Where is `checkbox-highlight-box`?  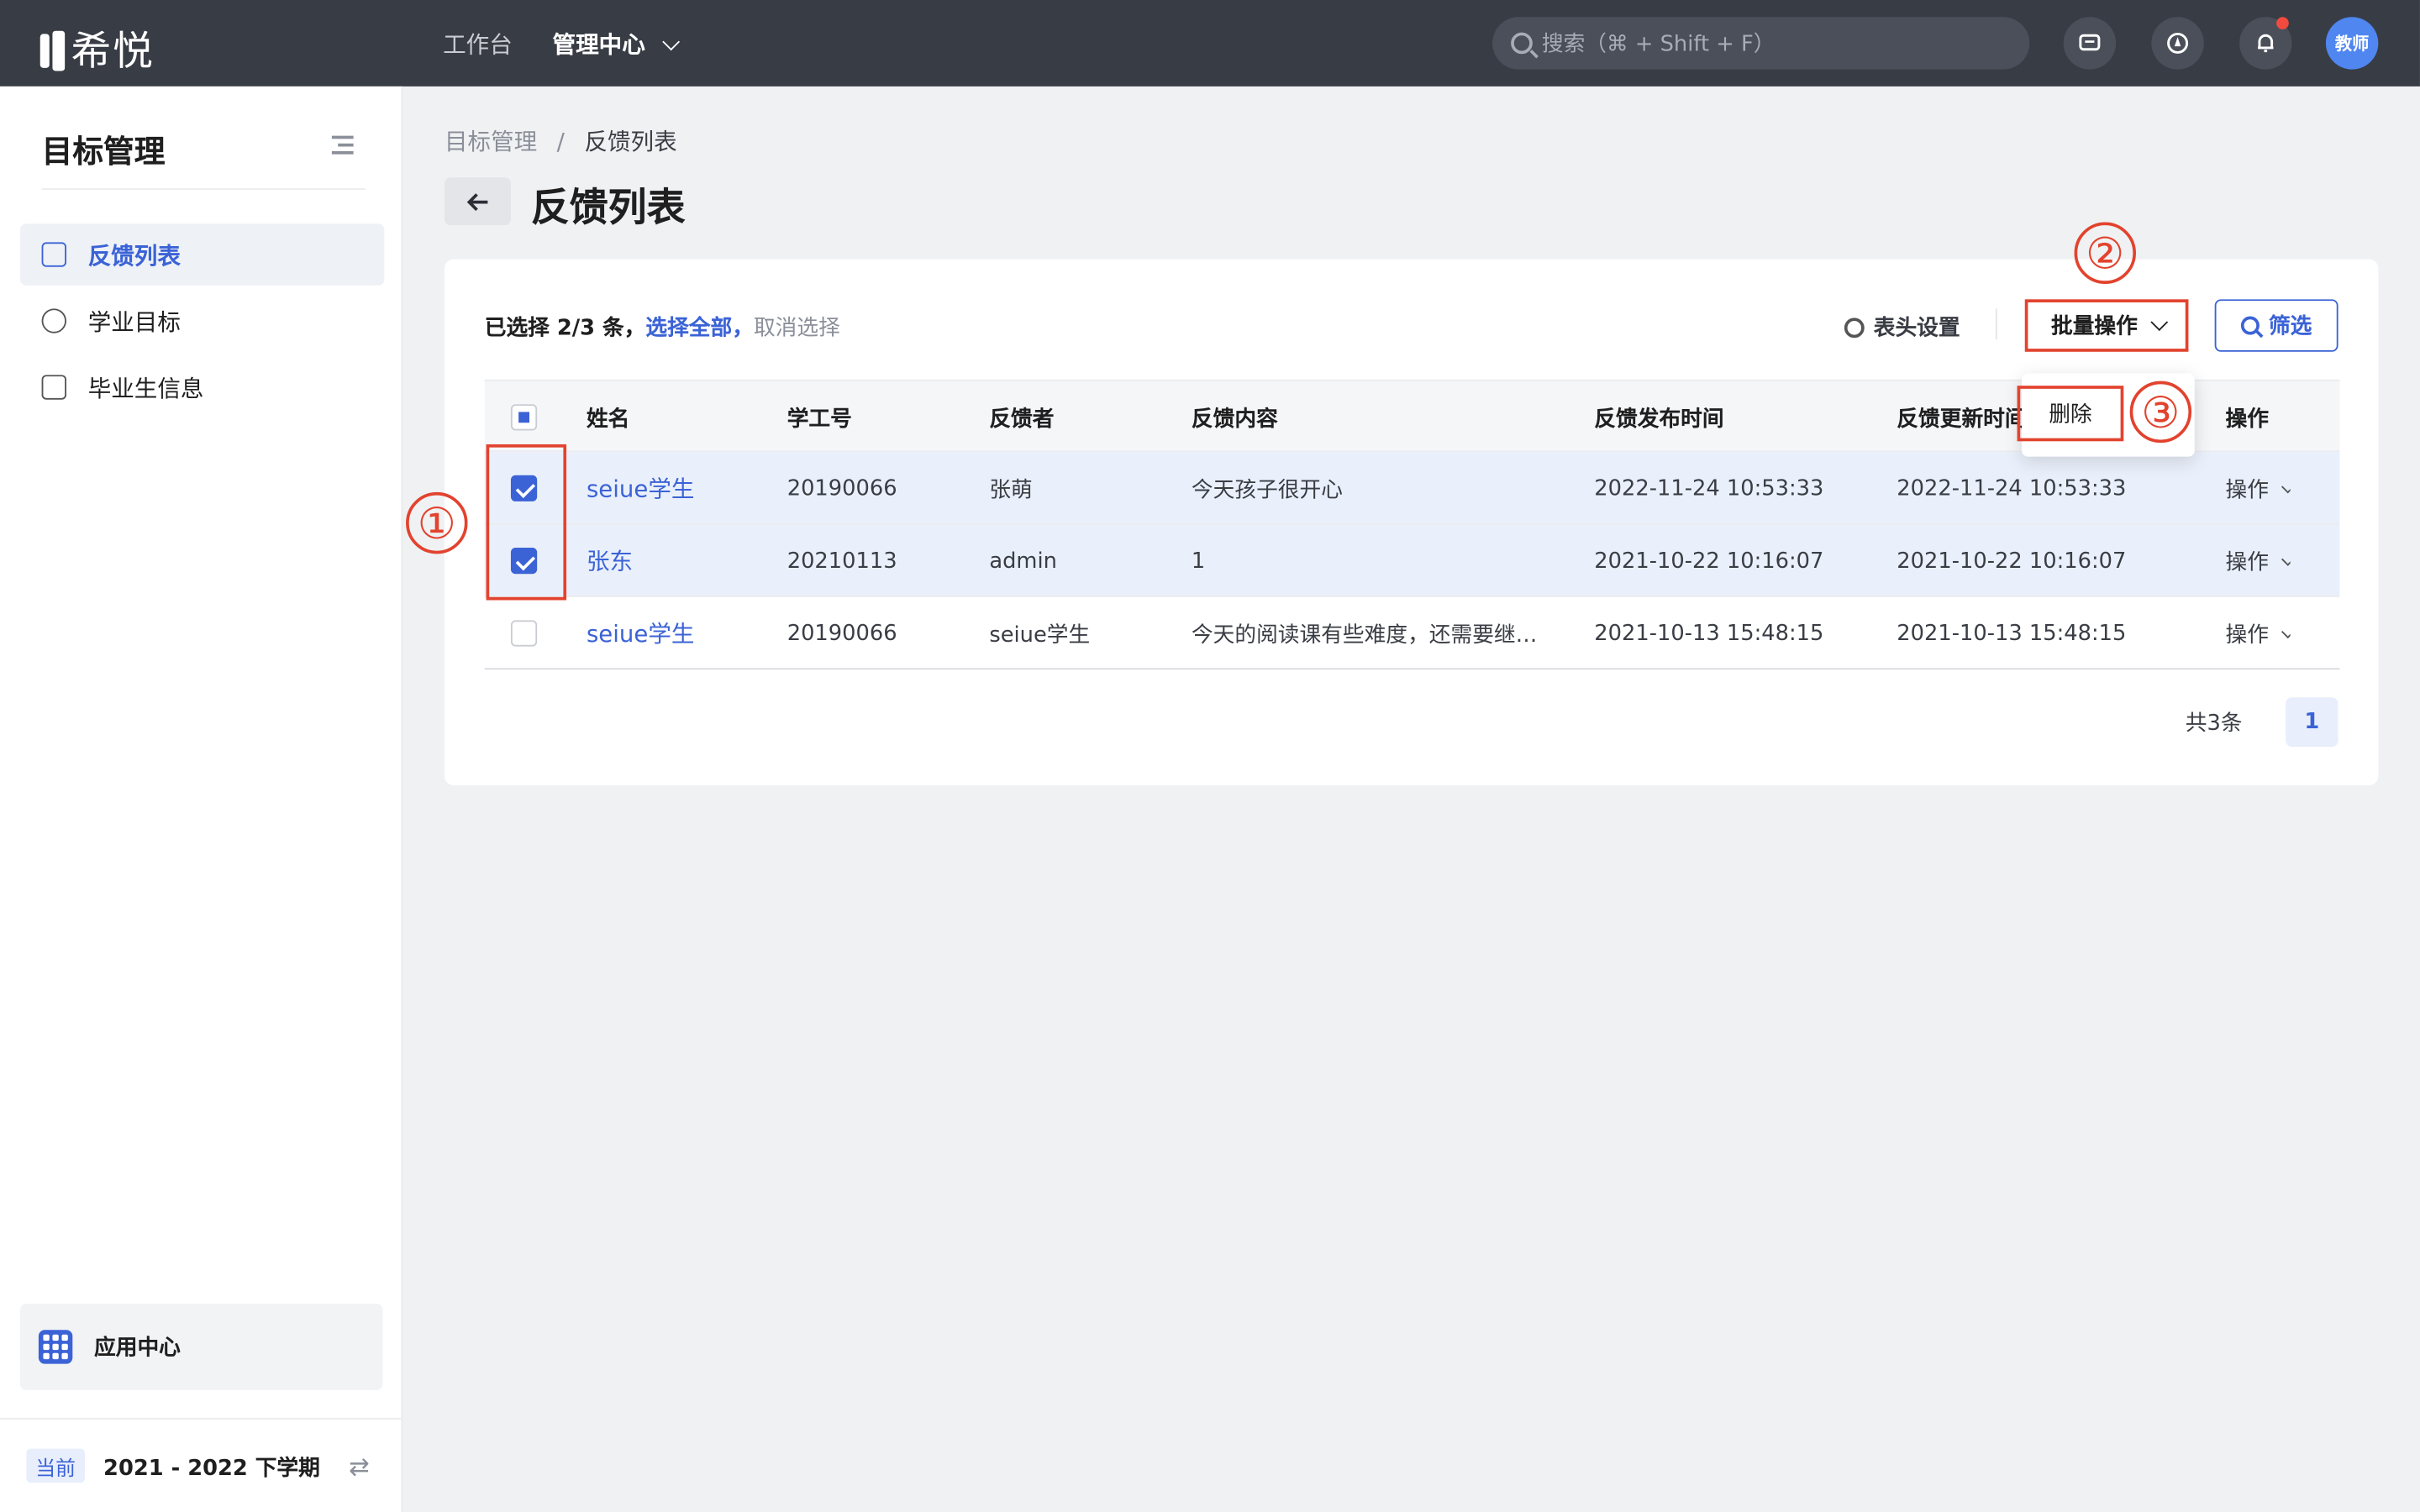
checkbox-highlight-box is located at coordinates (526, 522).